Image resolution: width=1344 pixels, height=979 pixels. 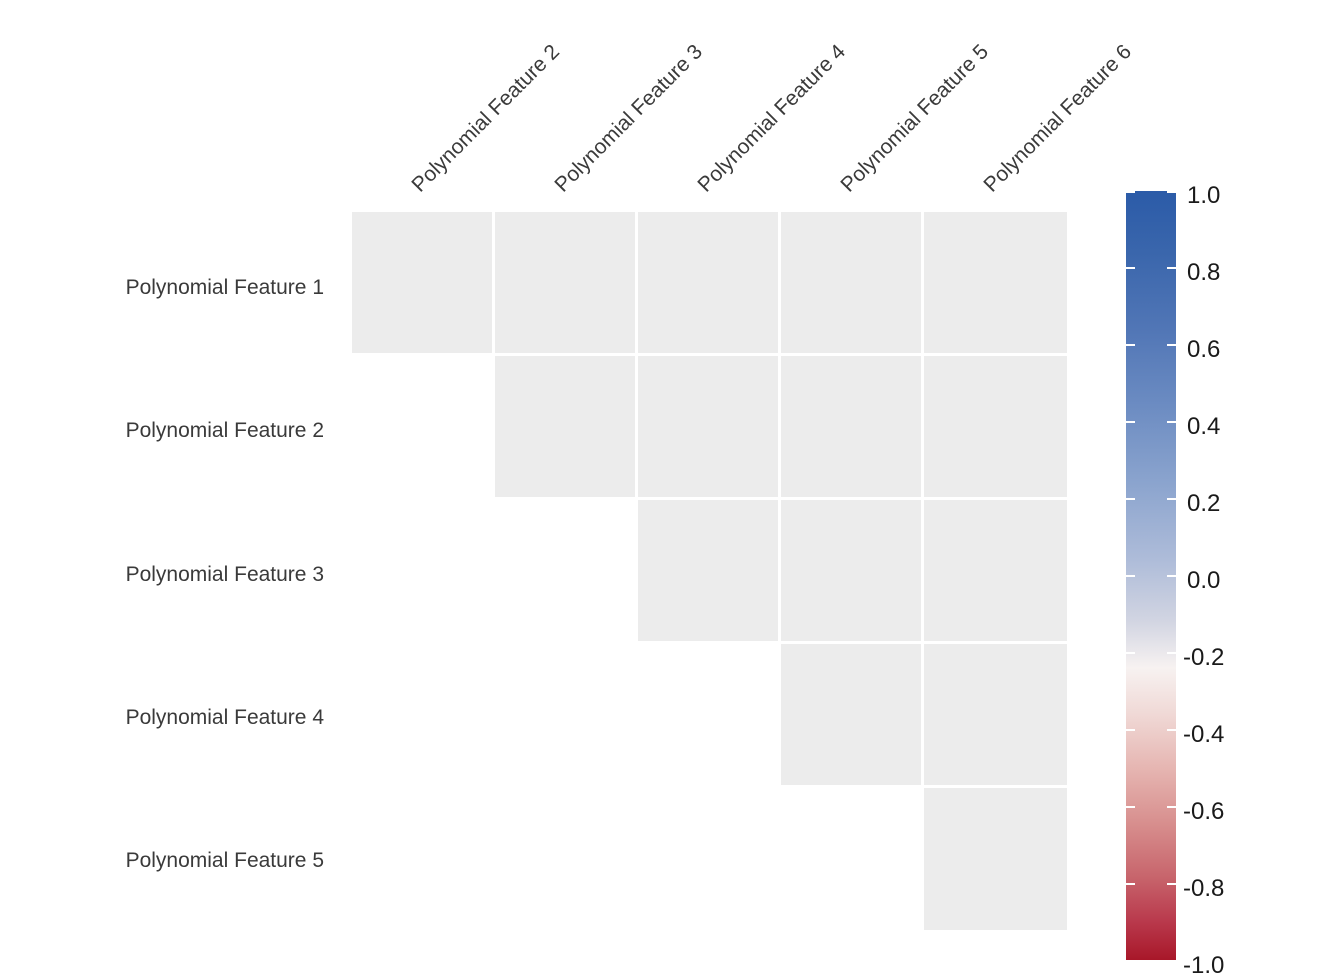 I want to click on x-tick-label-3: Polynomial Feature 5, so click(x=915, y=118).